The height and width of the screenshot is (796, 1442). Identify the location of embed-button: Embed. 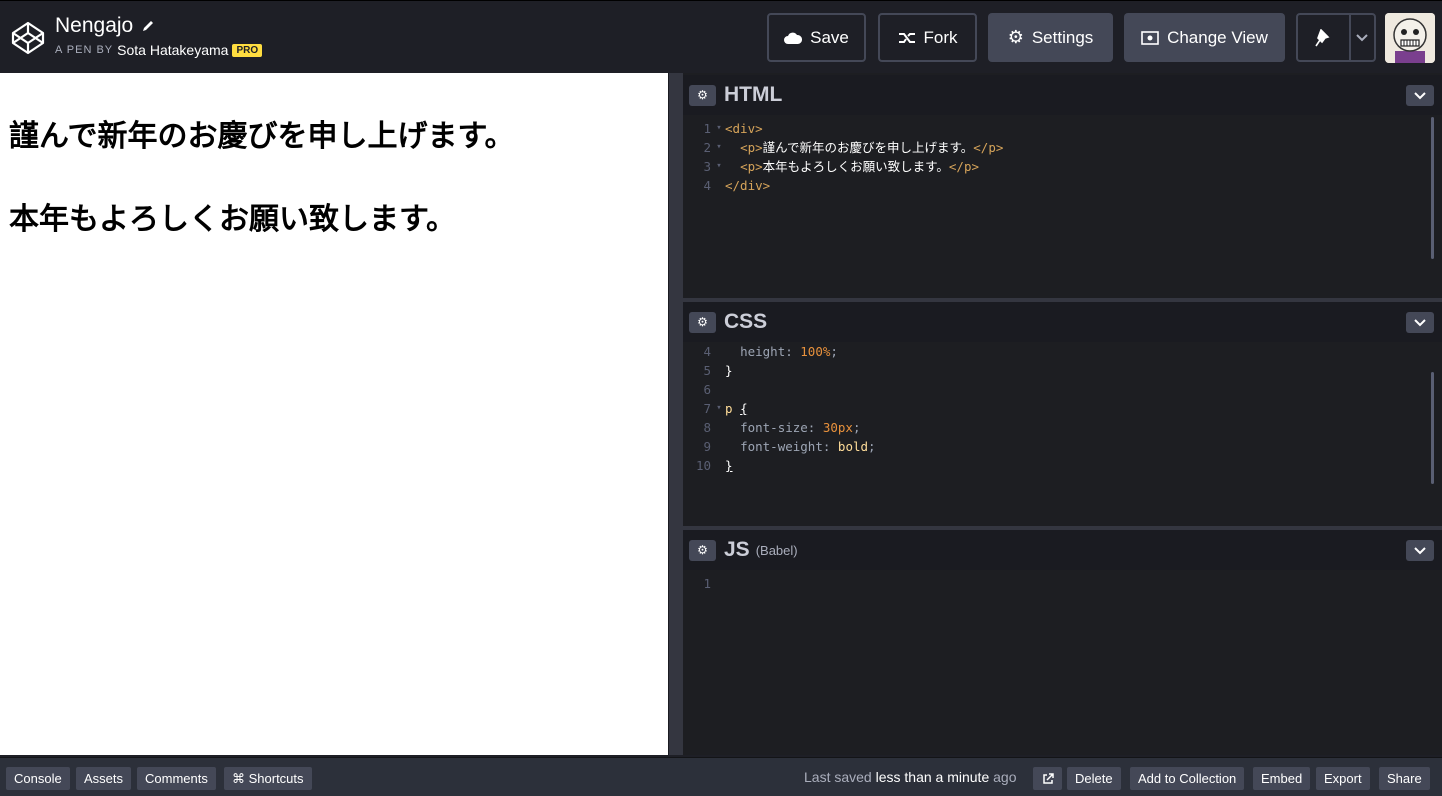
(1282, 778).